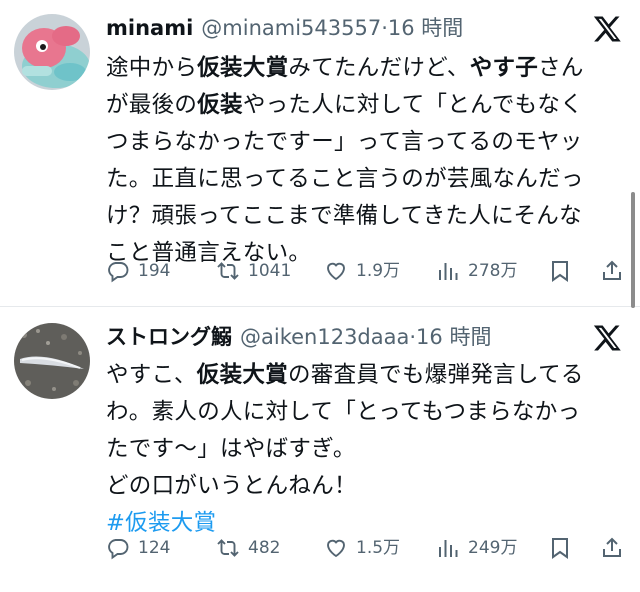  I want to click on text-segment: の審査員でも爆弾発言してる, so click(435, 375).